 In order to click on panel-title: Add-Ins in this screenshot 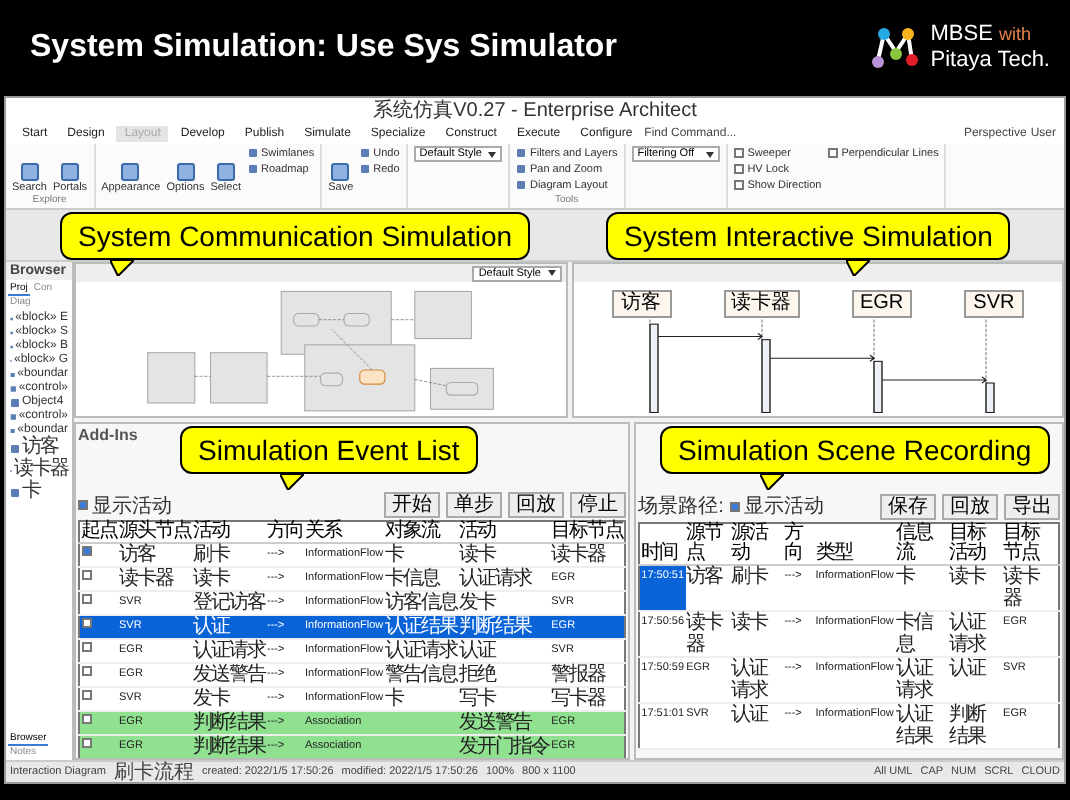, I will do `click(108, 435)`.